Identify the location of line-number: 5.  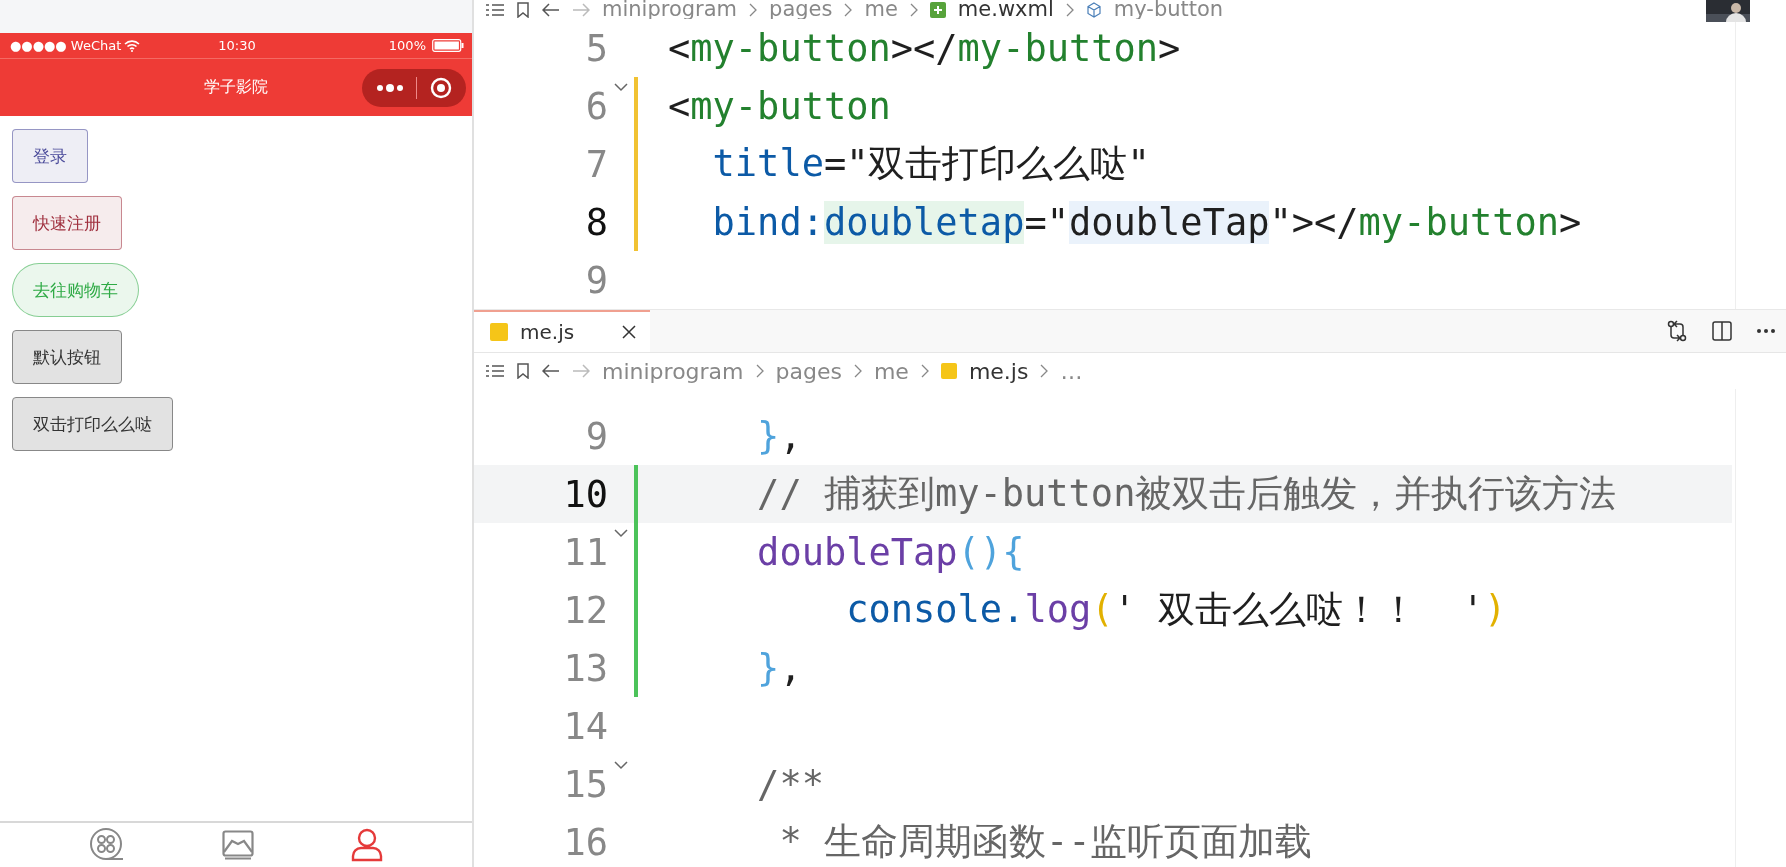
(596, 48).